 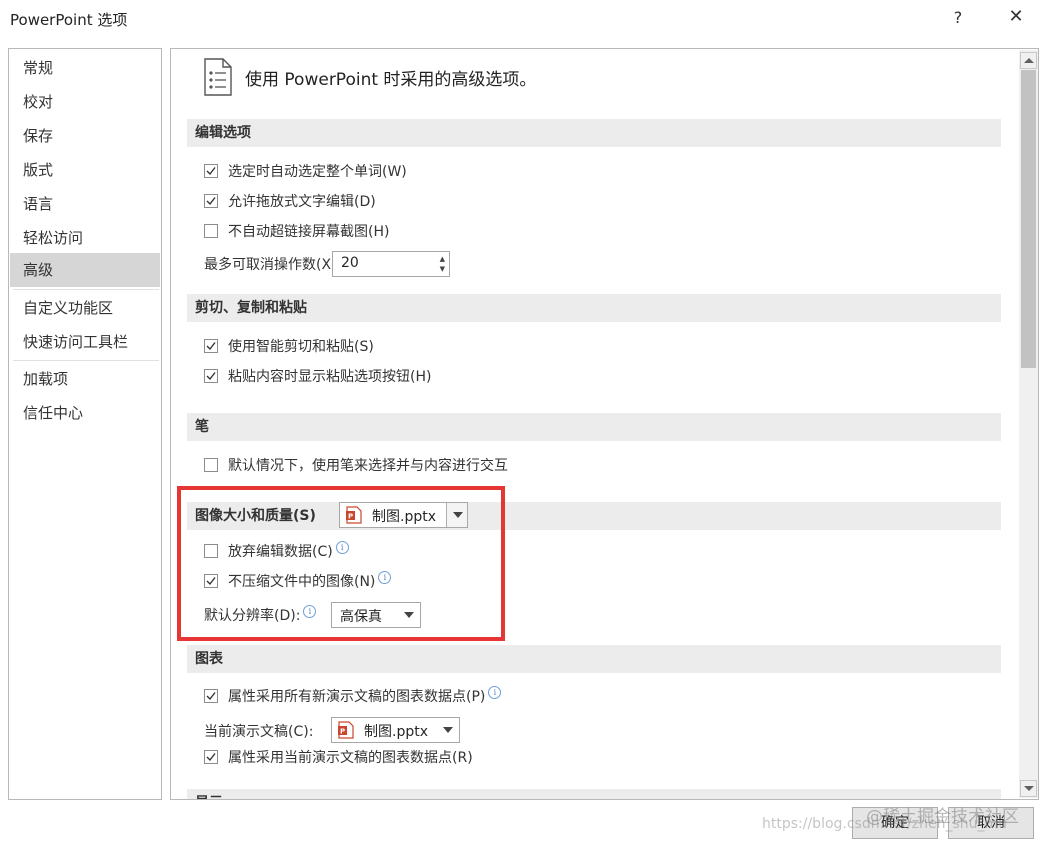 What do you see at coordinates (594, 308) in the screenshot?
I see `section-clipboard-heading: 剪切、复制和粘贴` at bounding box center [594, 308].